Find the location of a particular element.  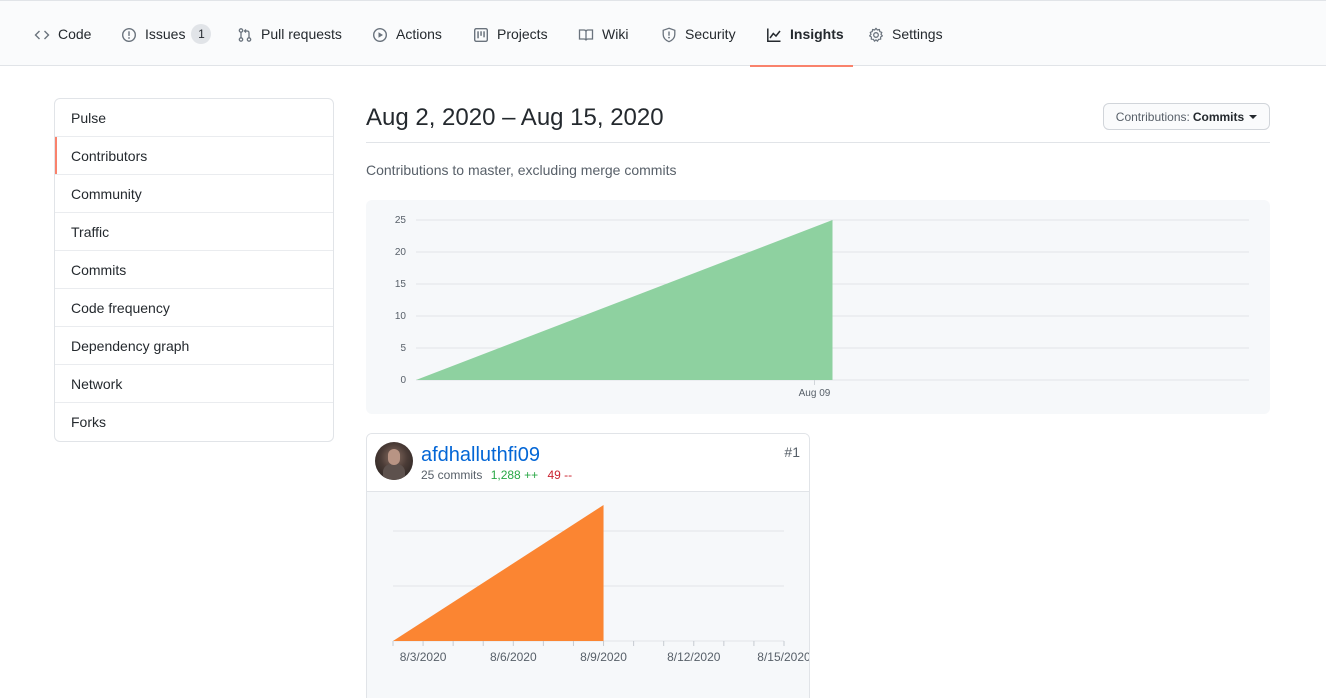

deletions-count: 49 -- is located at coordinates (560, 475).